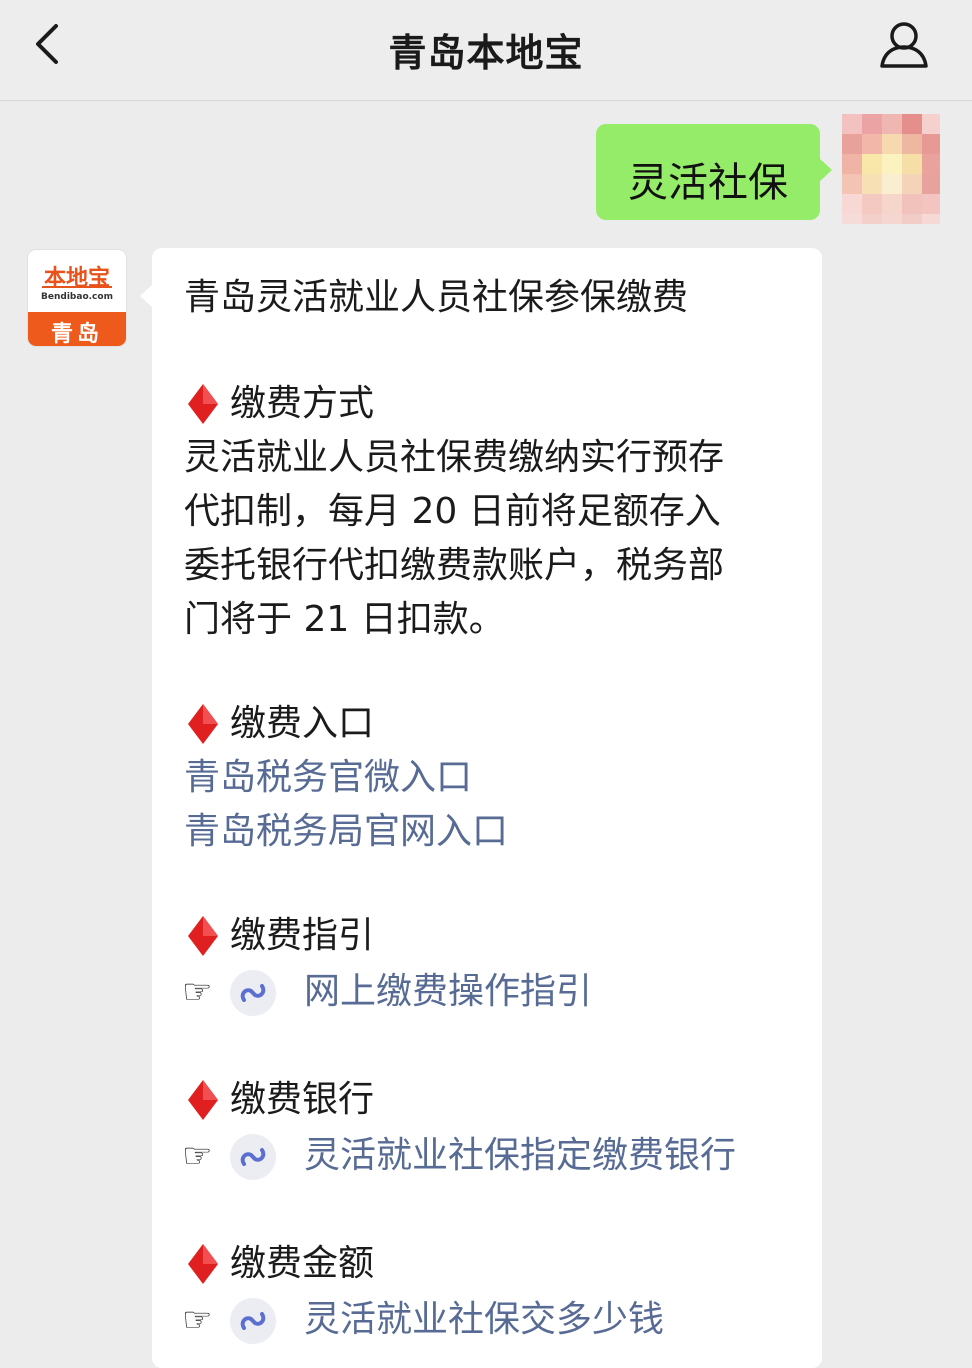 The width and height of the screenshot is (972, 1368). Describe the element at coordinates (891, 169) in the screenshot. I see `user-avatar` at that location.